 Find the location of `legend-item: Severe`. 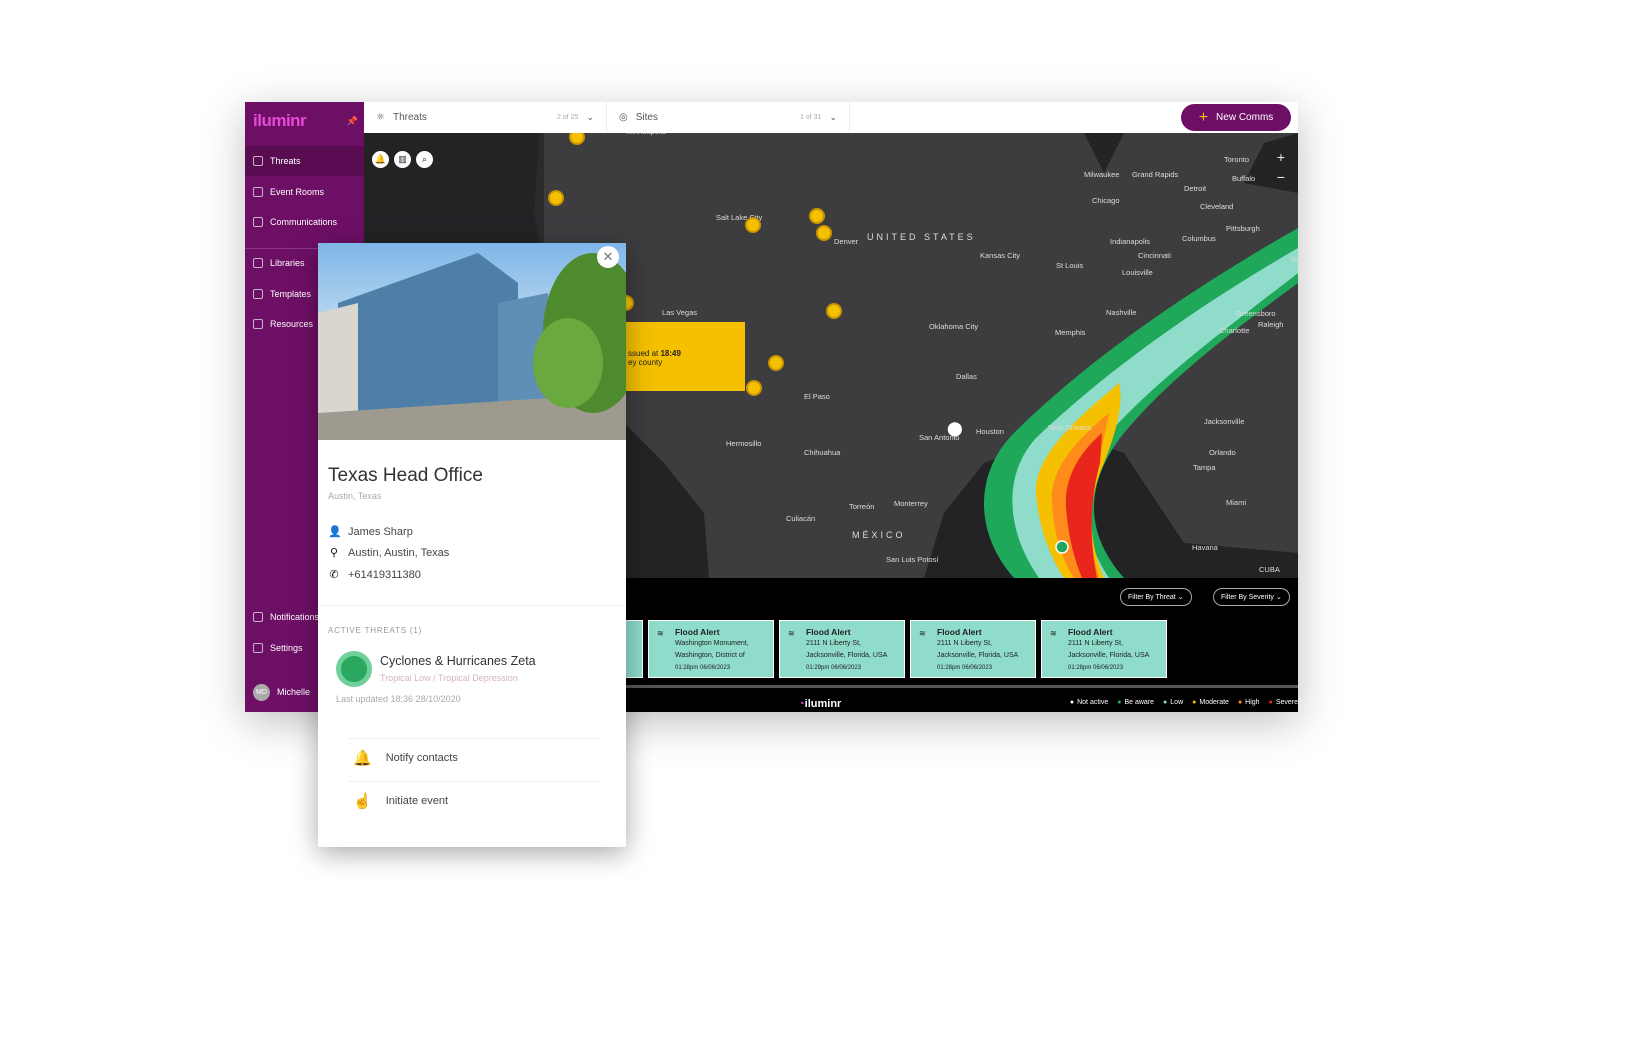

legend-item: Severe is located at coordinates (1283, 702).